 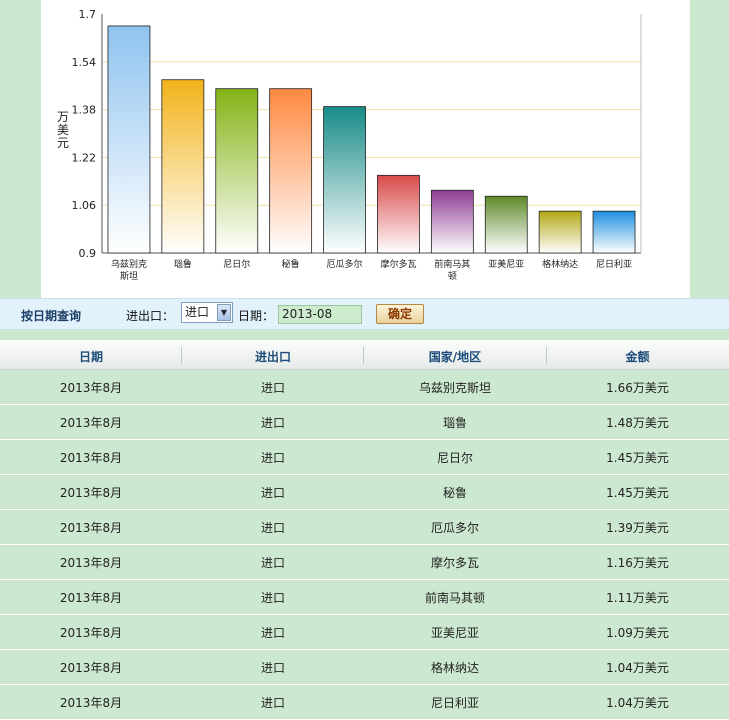 What do you see at coordinates (150, 316) in the screenshot?
I see `direction-label: 进出口：` at bounding box center [150, 316].